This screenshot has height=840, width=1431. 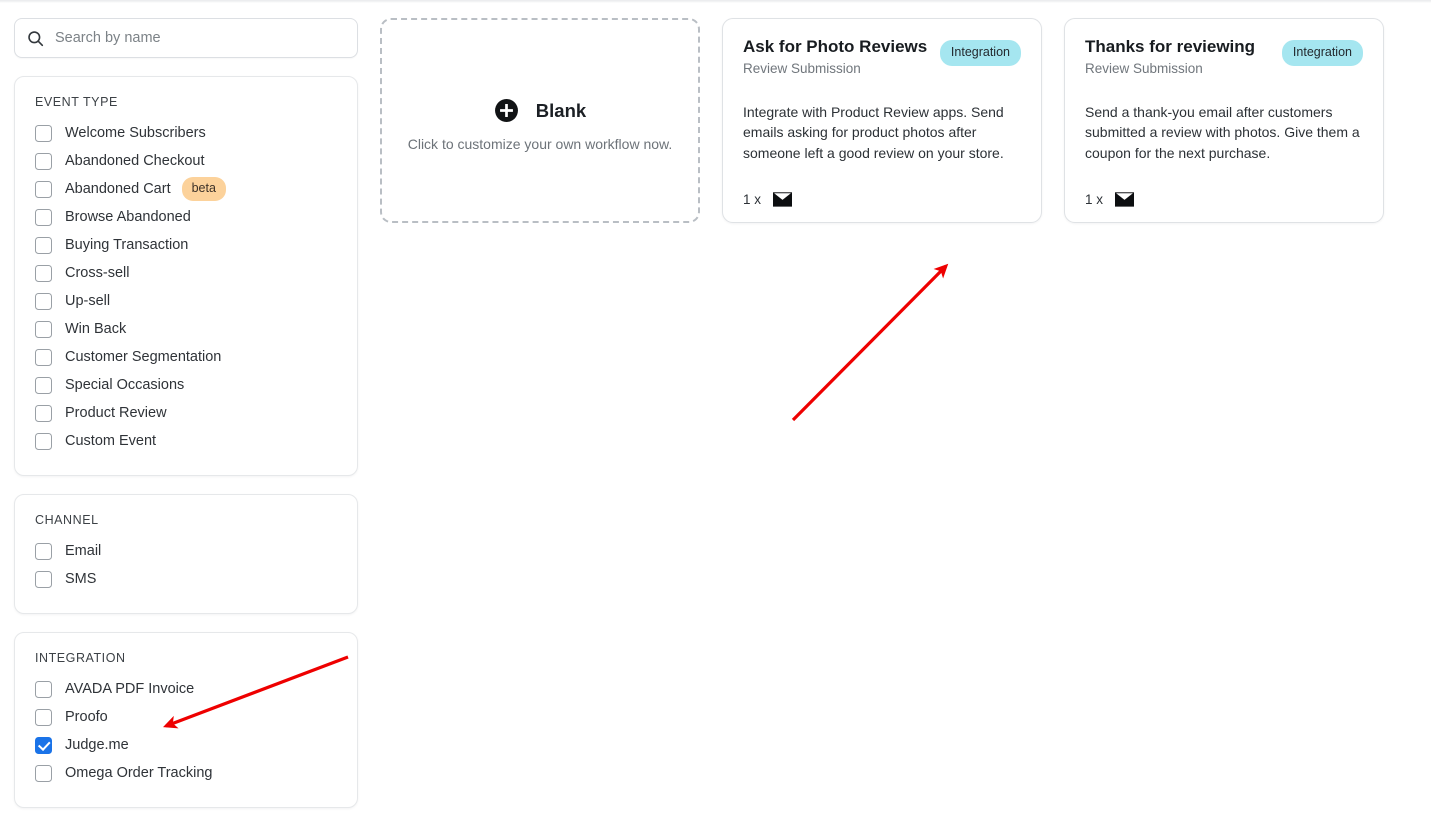 What do you see at coordinates (186, 273) in the screenshot?
I see `filter-option-cross-sell: Cross-sell` at bounding box center [186, 273].